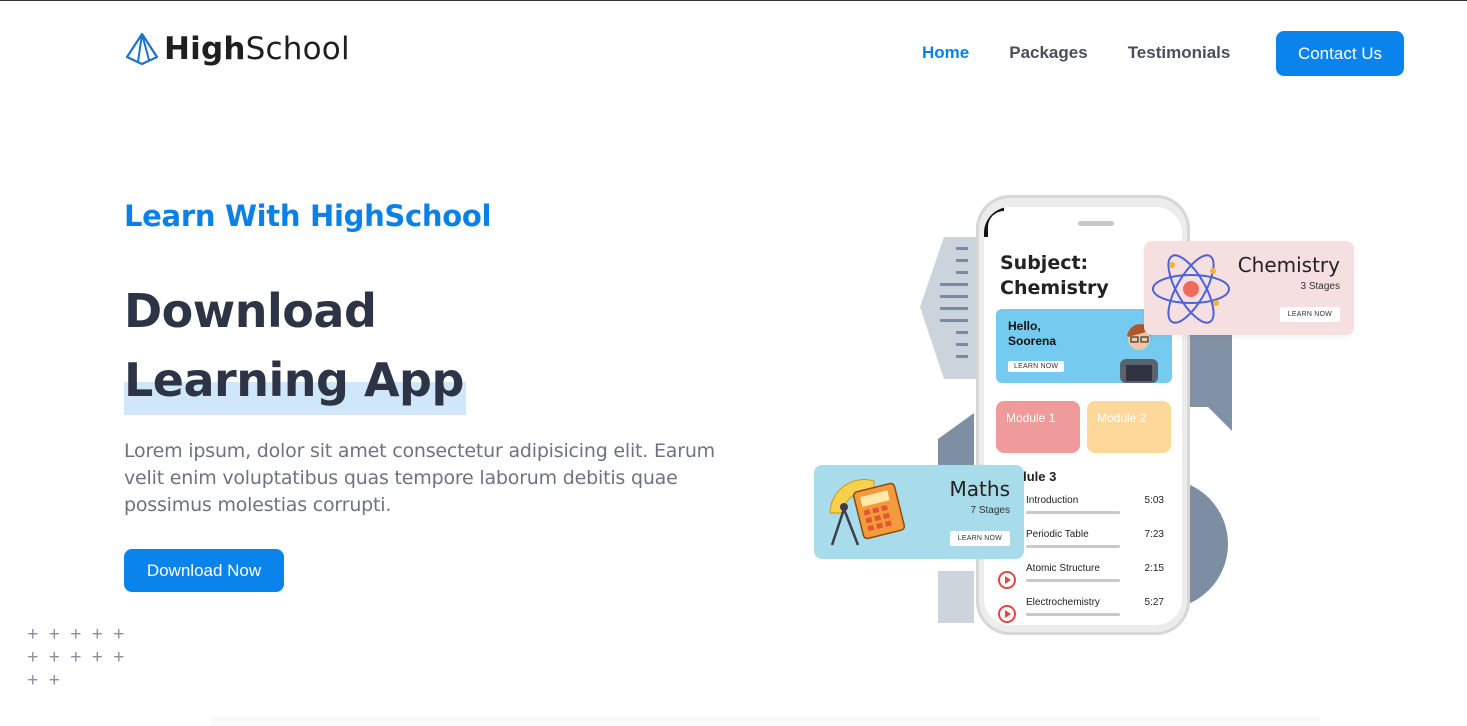  What do you see at coordinates (1054, 276) in the screenshot?
I see `subject-heading: Subject: Chemistry` at bounding box center [1054, 276].